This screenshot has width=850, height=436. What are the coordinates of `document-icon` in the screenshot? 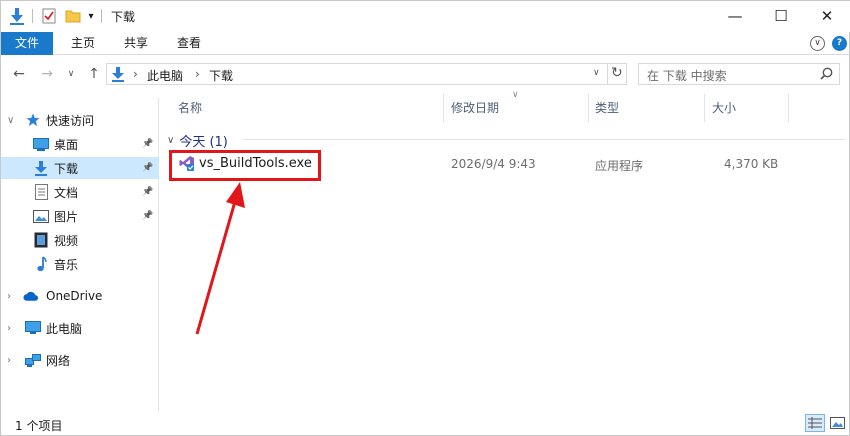 It's located at (41, 192).